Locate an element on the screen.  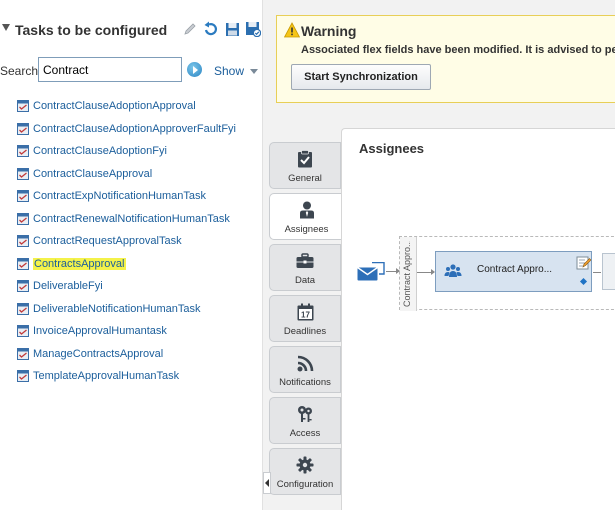
task-label: InvoiceApprovalHumantask is located at coordinates (100, 331).